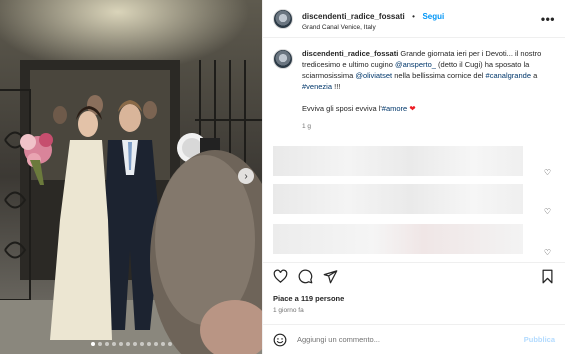  What do you see at coordinates (305, 276) in the screenshot?
I see `comment-icon` at bounding box center [305, 276].